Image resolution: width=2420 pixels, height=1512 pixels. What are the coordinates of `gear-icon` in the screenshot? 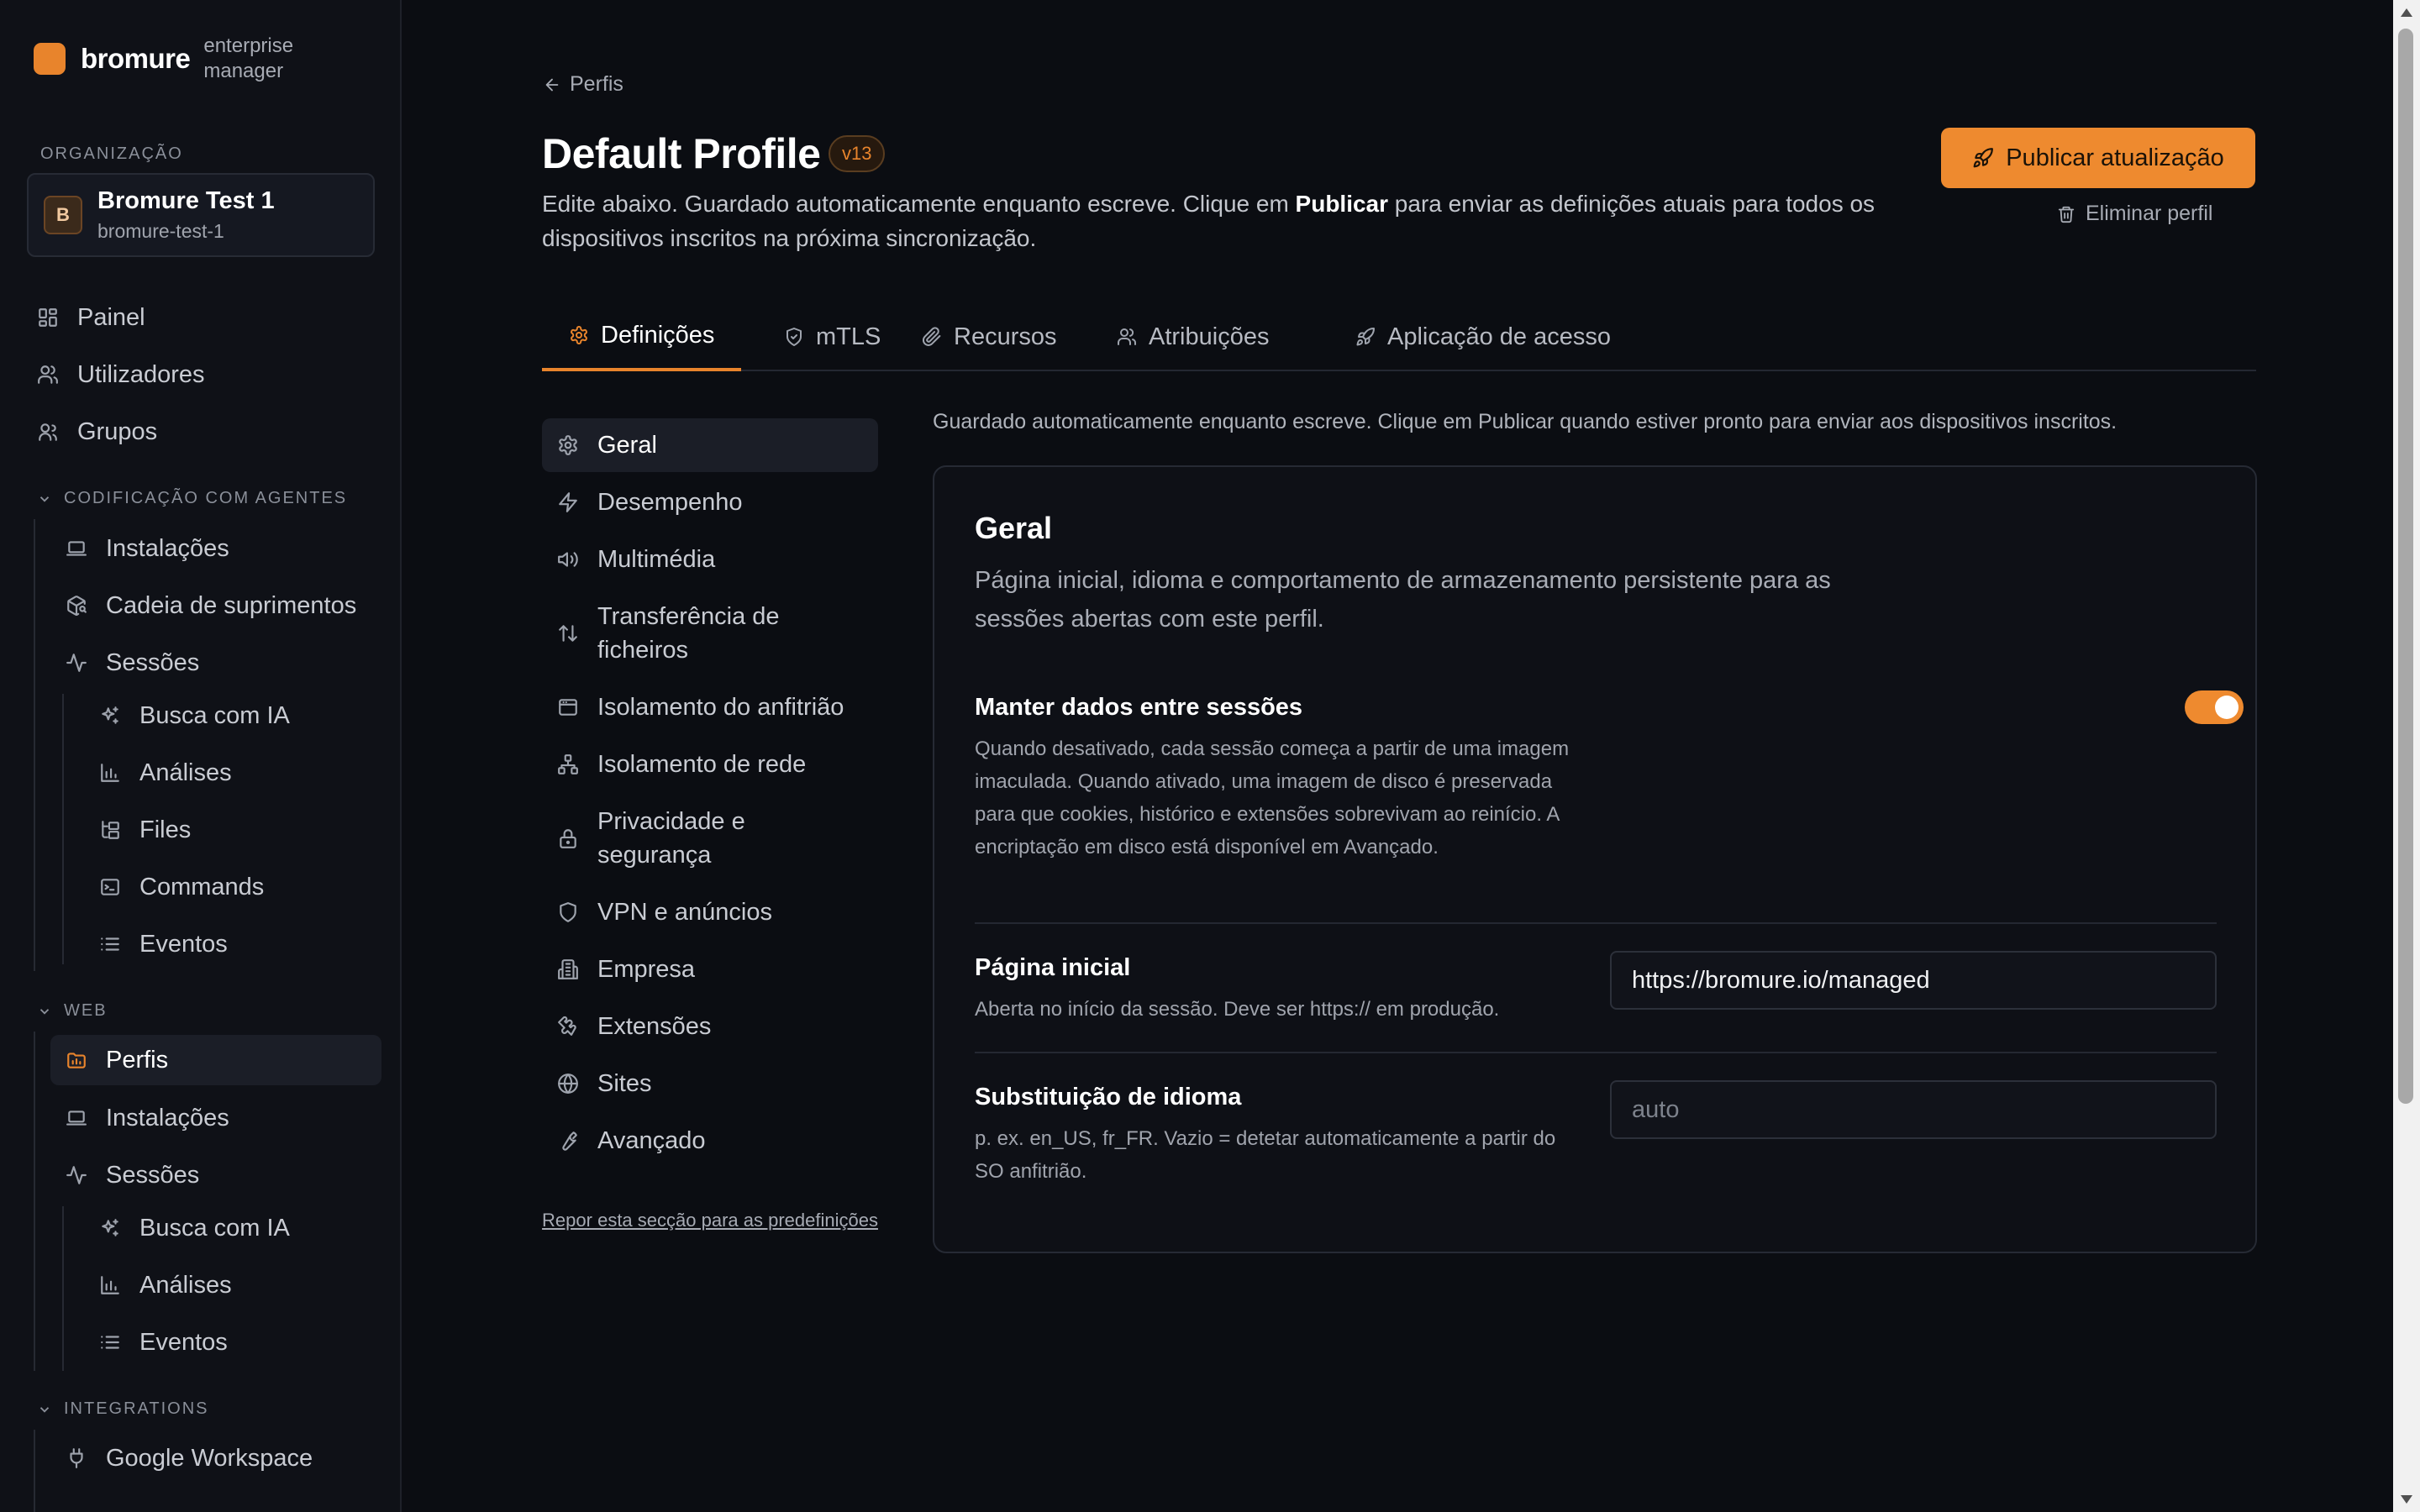 It's located at (568, 445).